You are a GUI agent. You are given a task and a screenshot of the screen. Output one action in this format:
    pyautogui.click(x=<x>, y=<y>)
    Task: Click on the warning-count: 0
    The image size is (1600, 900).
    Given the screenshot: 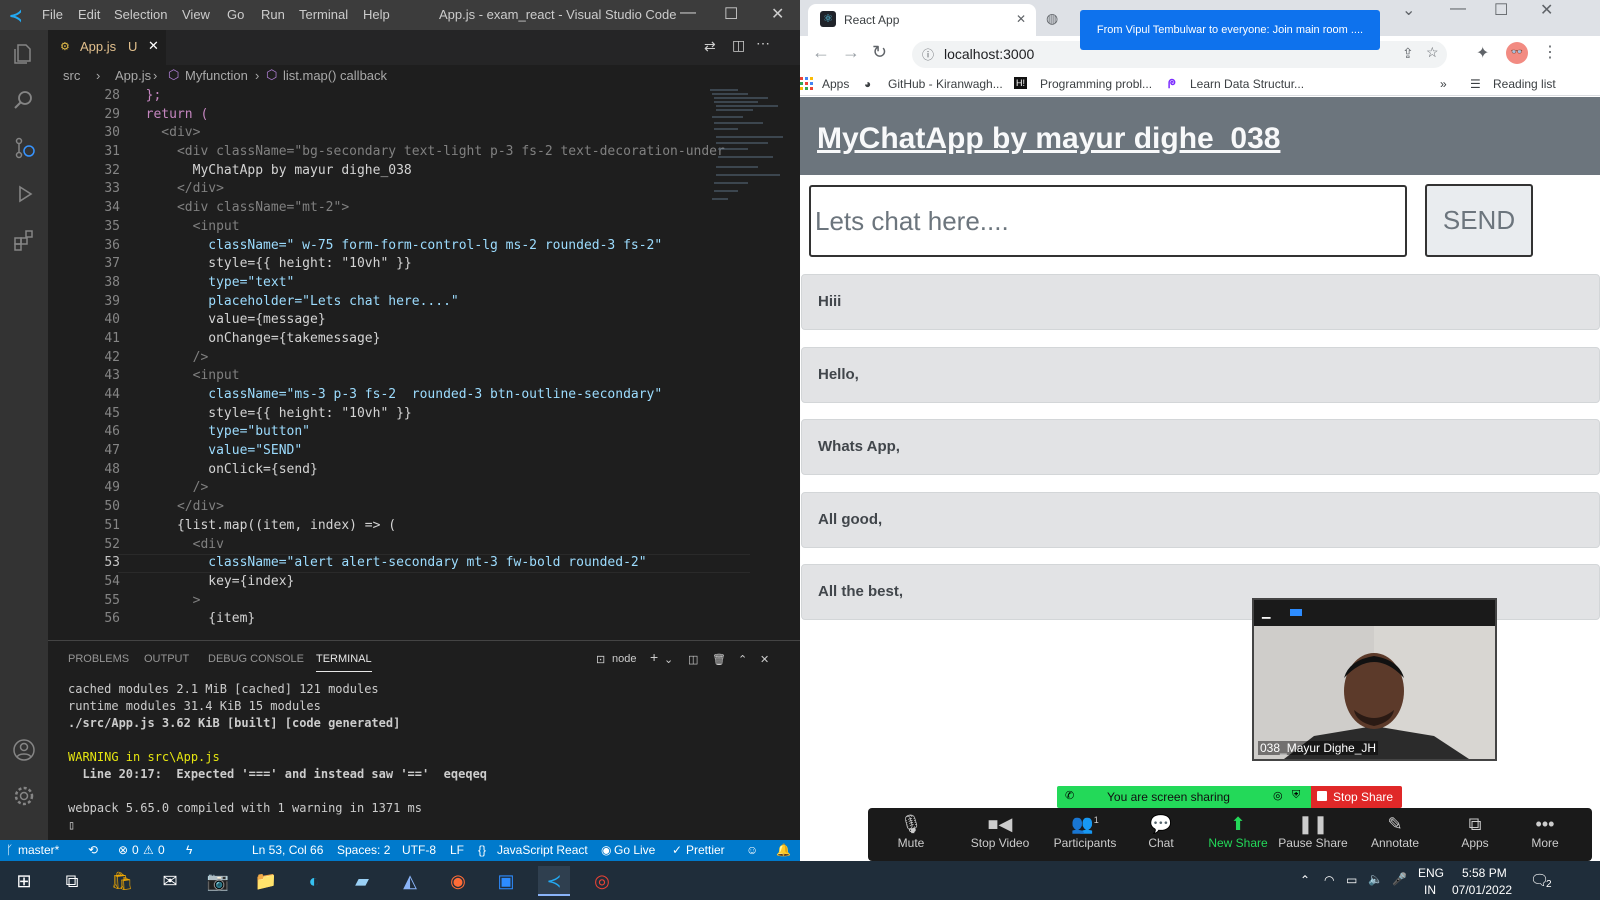 What is the action you would take?
    pyautogui.click(x=161, y=850)
    